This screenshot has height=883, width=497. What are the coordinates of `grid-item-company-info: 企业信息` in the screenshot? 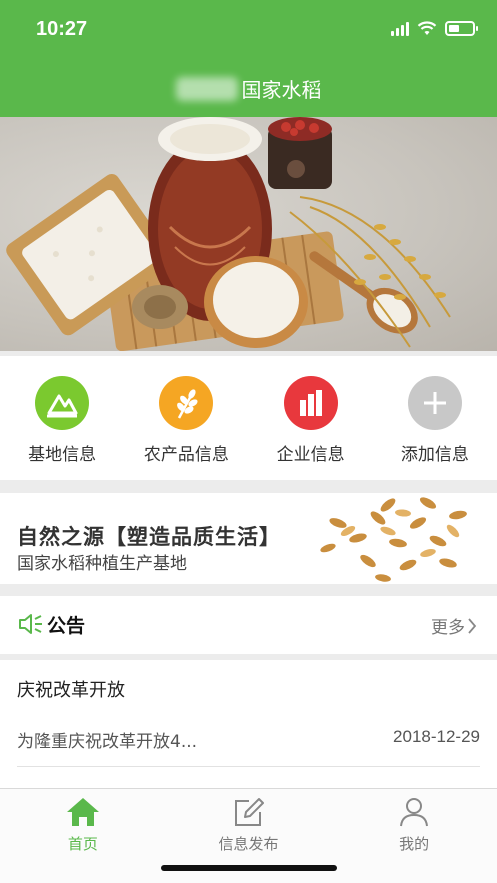 It's located at (311, 418).